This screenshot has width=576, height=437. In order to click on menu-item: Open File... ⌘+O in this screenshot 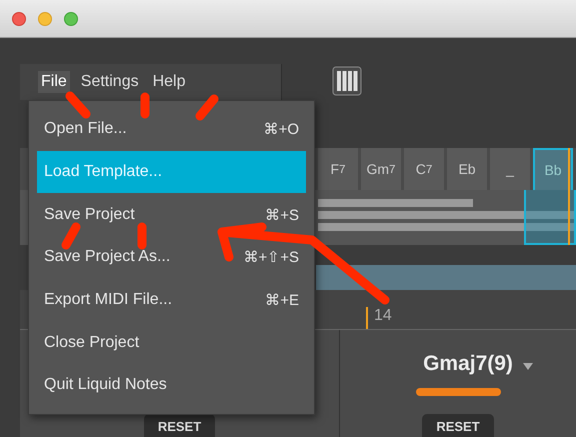, I will do `click(171, 129)`.